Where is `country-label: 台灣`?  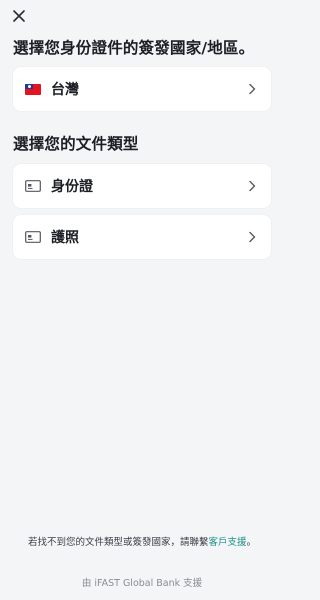
country-label: 台灣 is located at coordinates (65, 90).